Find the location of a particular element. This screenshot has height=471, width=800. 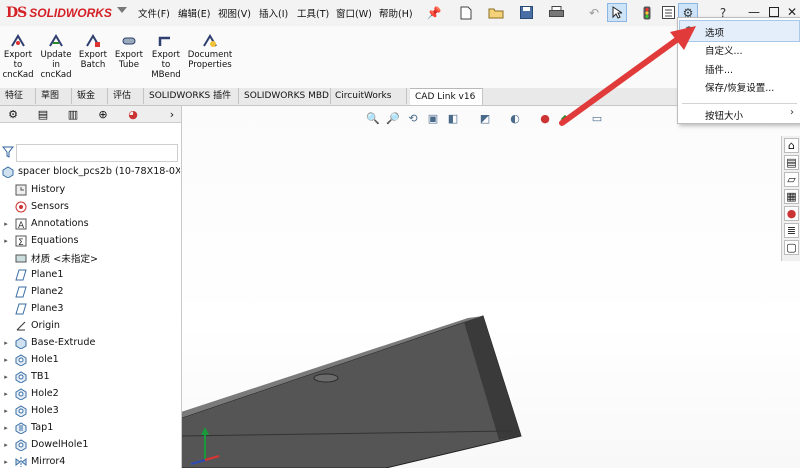

export-to-cnckad-button: Export to cncKad is located at coordinates (18, 54).